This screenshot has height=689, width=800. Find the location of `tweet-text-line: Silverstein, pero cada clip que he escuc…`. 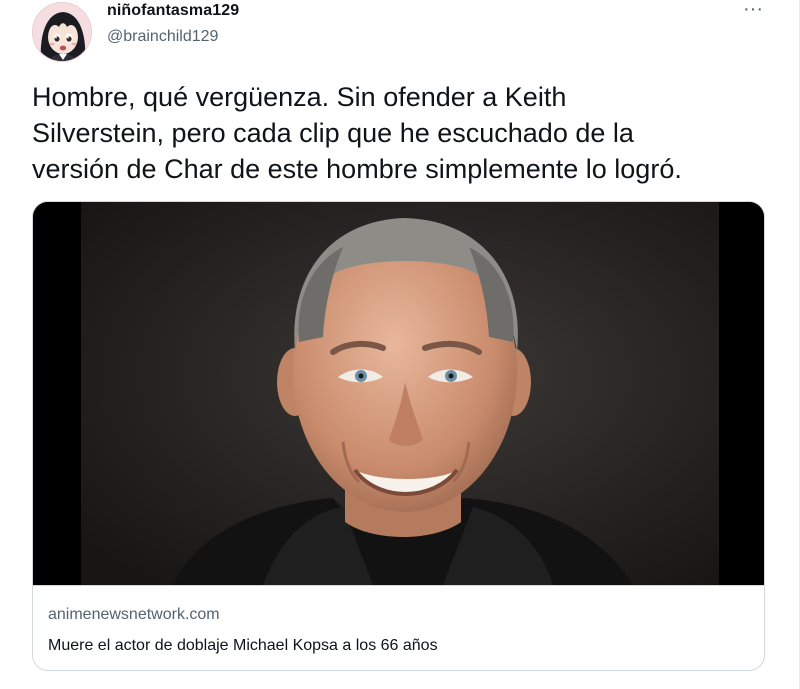

tweet-text-line: Silverstein, pero cada clip que he escuc… is located at coordinates (333, 133).